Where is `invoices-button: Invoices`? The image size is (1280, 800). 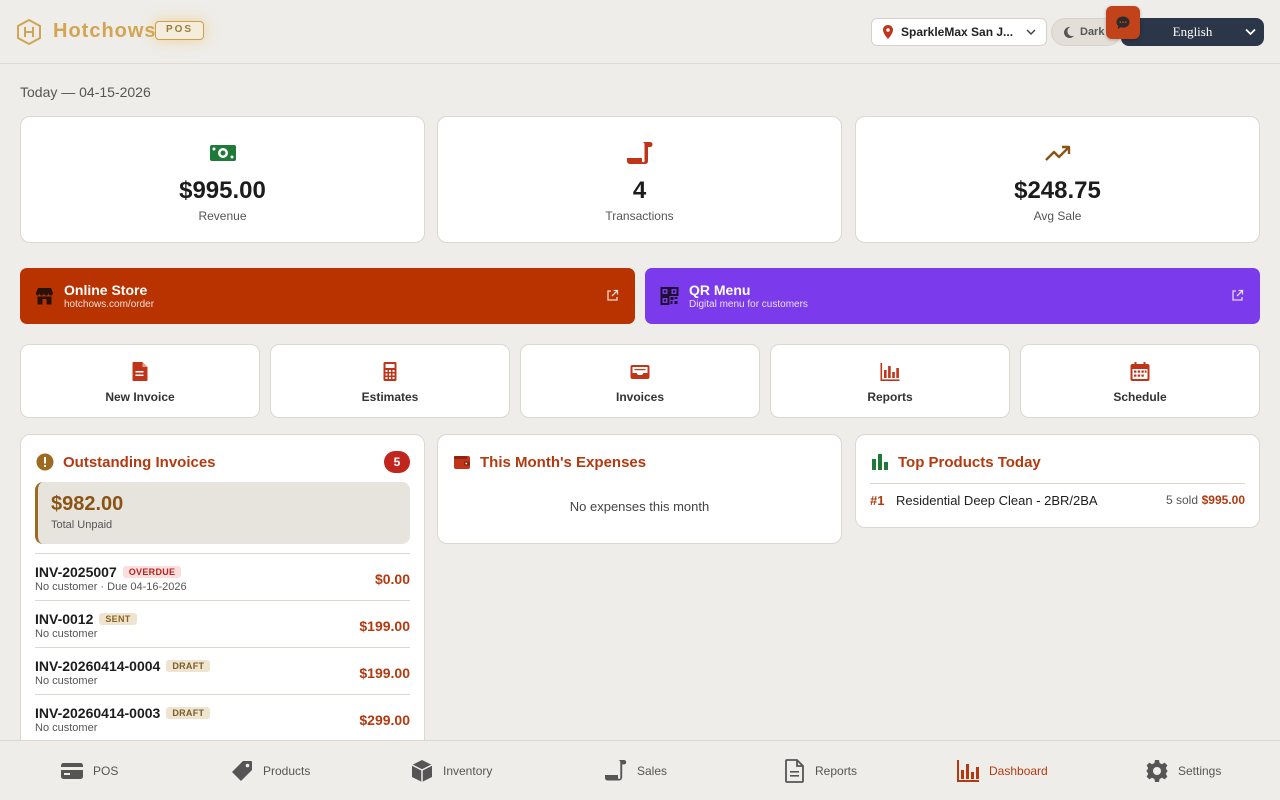
invoices-button: Invoices is located at coordinates (640, 381).